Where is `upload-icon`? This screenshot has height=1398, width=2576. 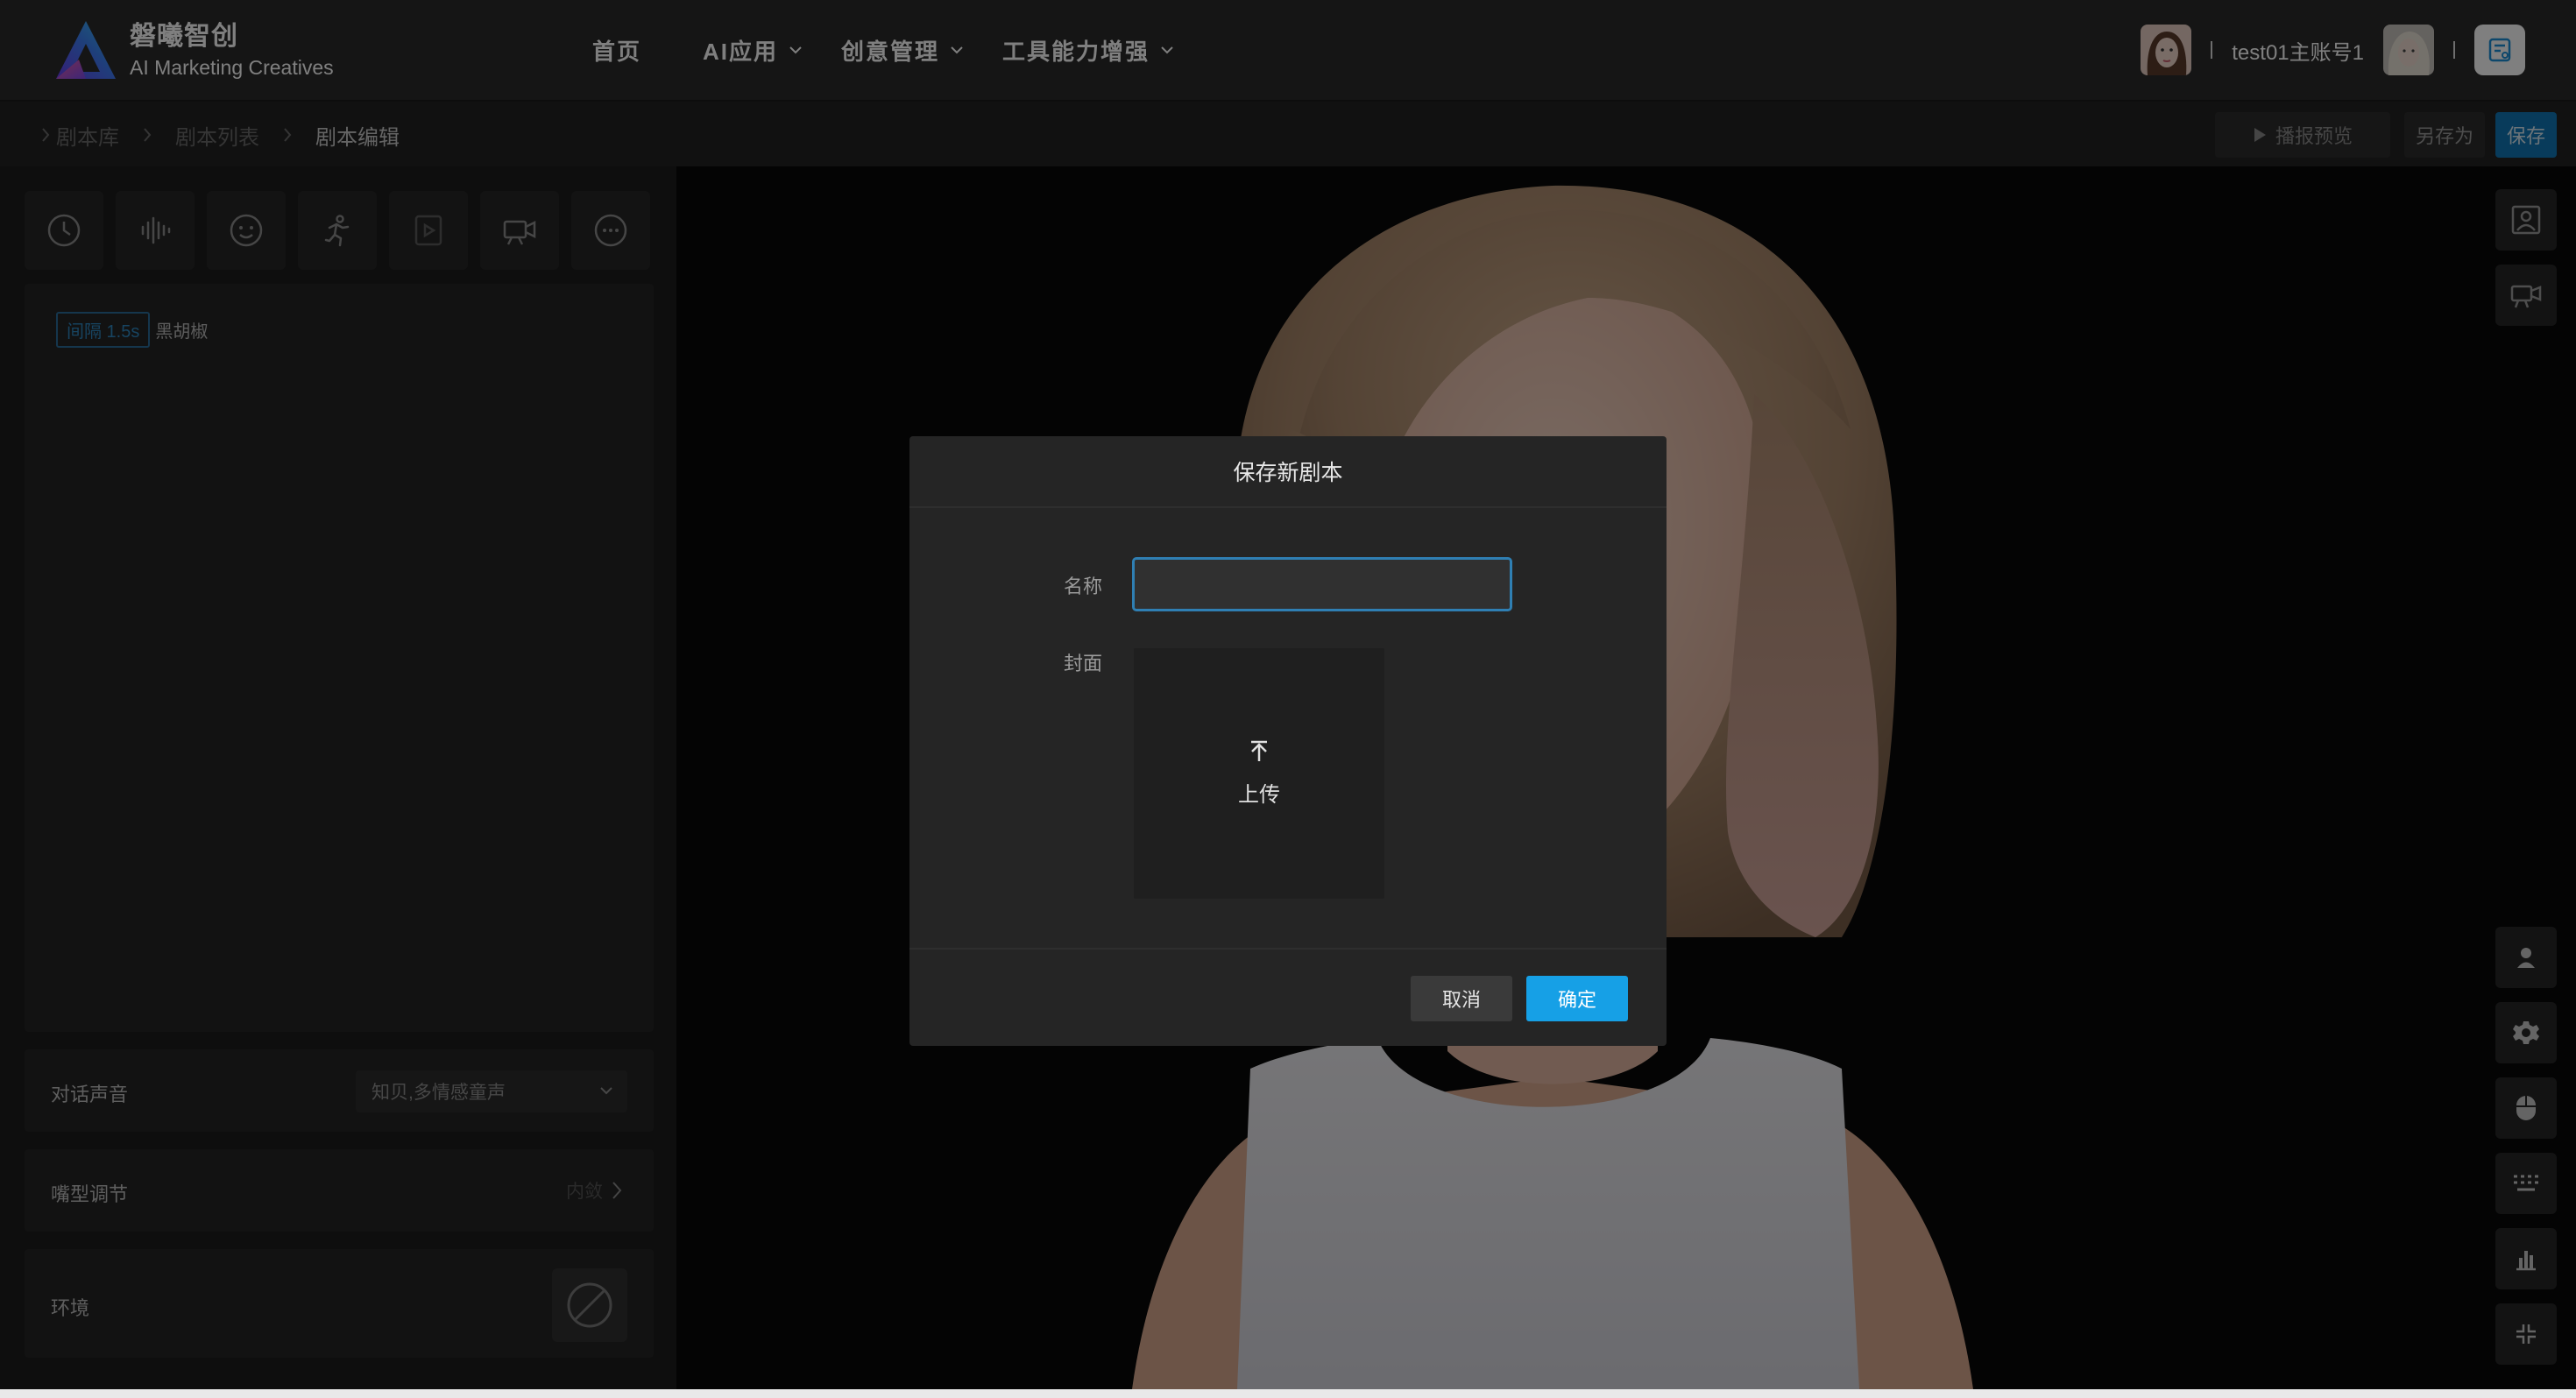 upload-icon is located at coordinates (1259, 750).